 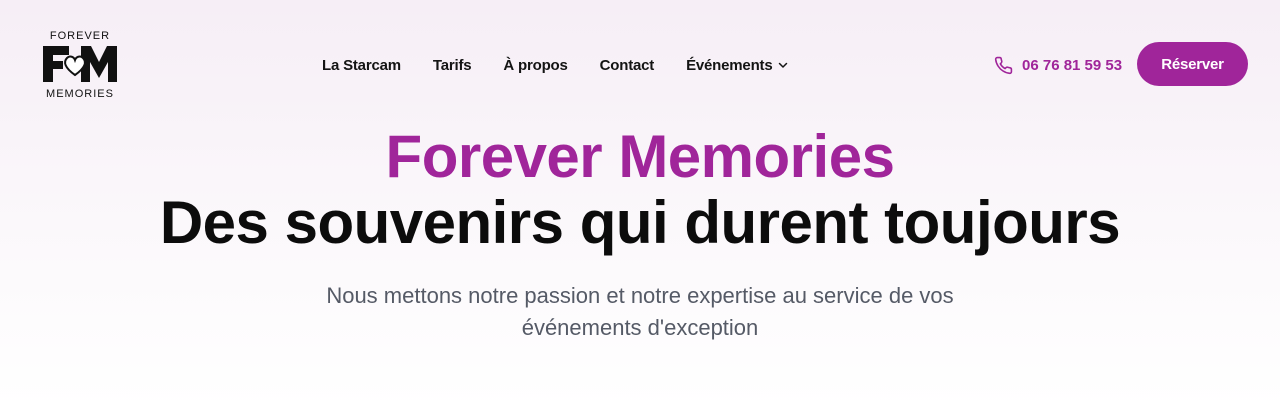 I want to click on nav-item-evenements: Événements, so click(x=737, y=65).